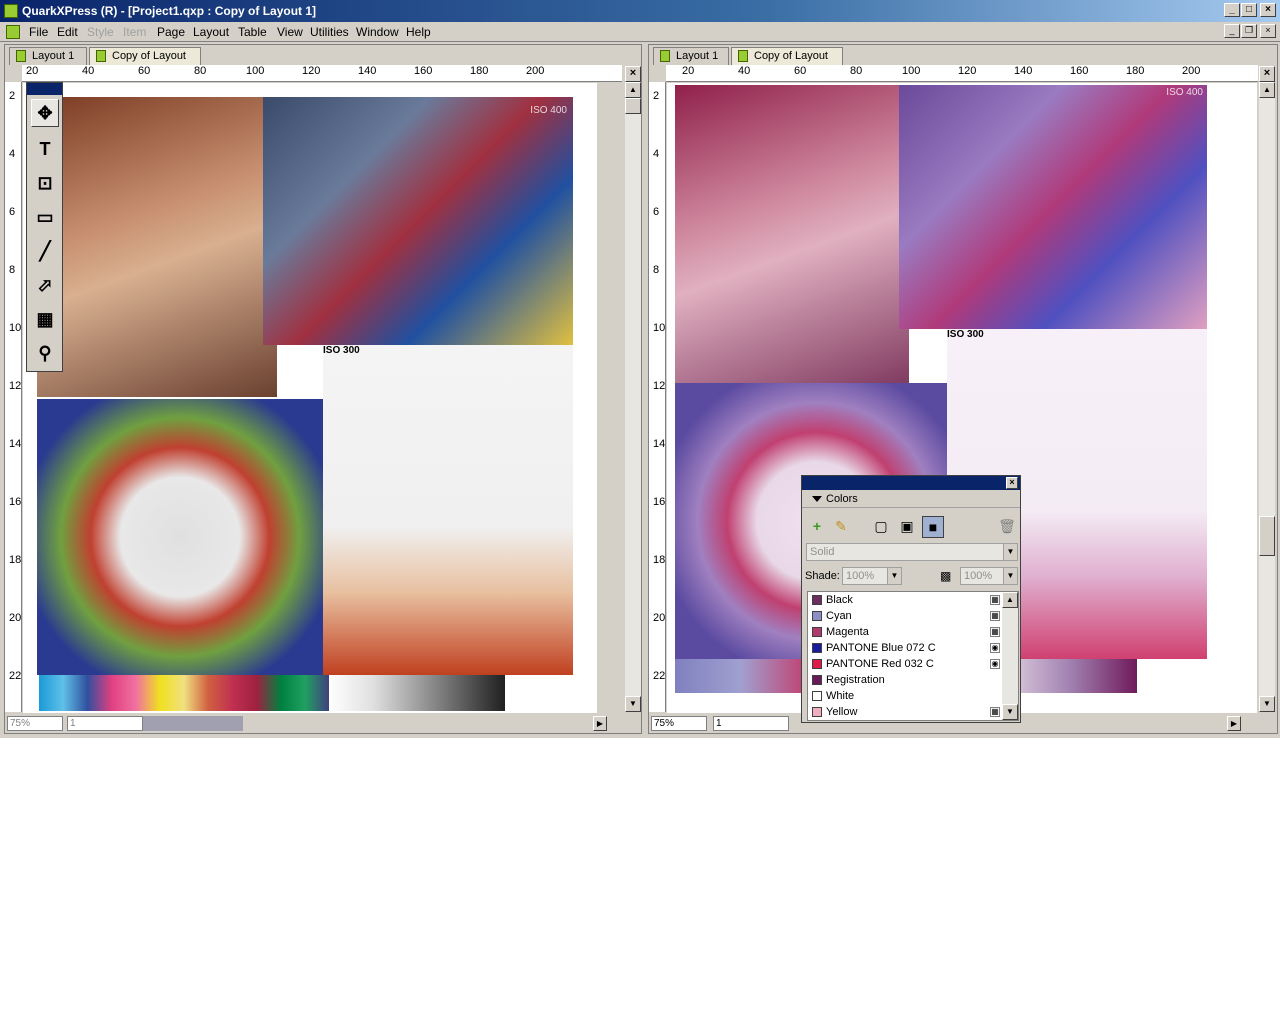 The height and width of the screenshot is (1024, 1280). I want to click on opacity-field: 100% ▼, so click(989, 576).